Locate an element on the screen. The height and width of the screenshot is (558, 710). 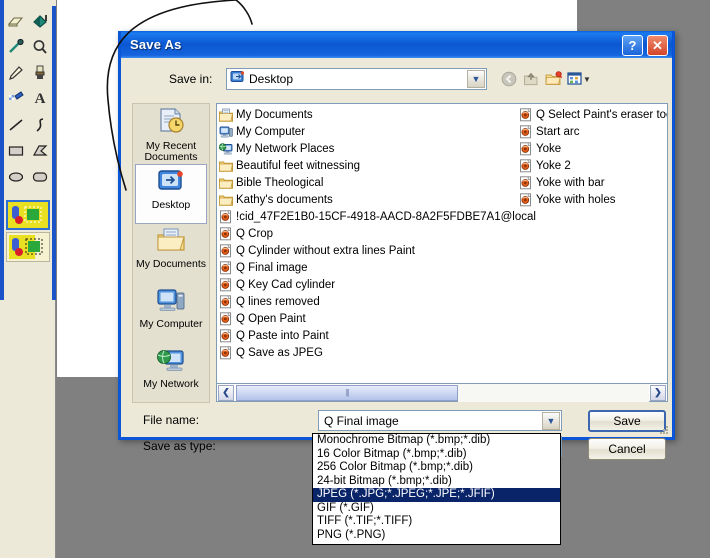
eraser-icon is located at coordinates (16, 21).